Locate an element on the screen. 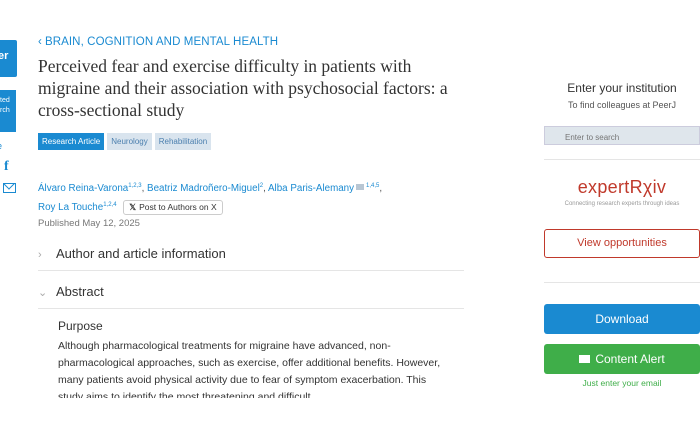 The height and width of the screenshot is (441, 700). breadcrumb: ‹ BRAIN, COGNITION AND MENTAL HEALTH is located at coordinates (158, 42).